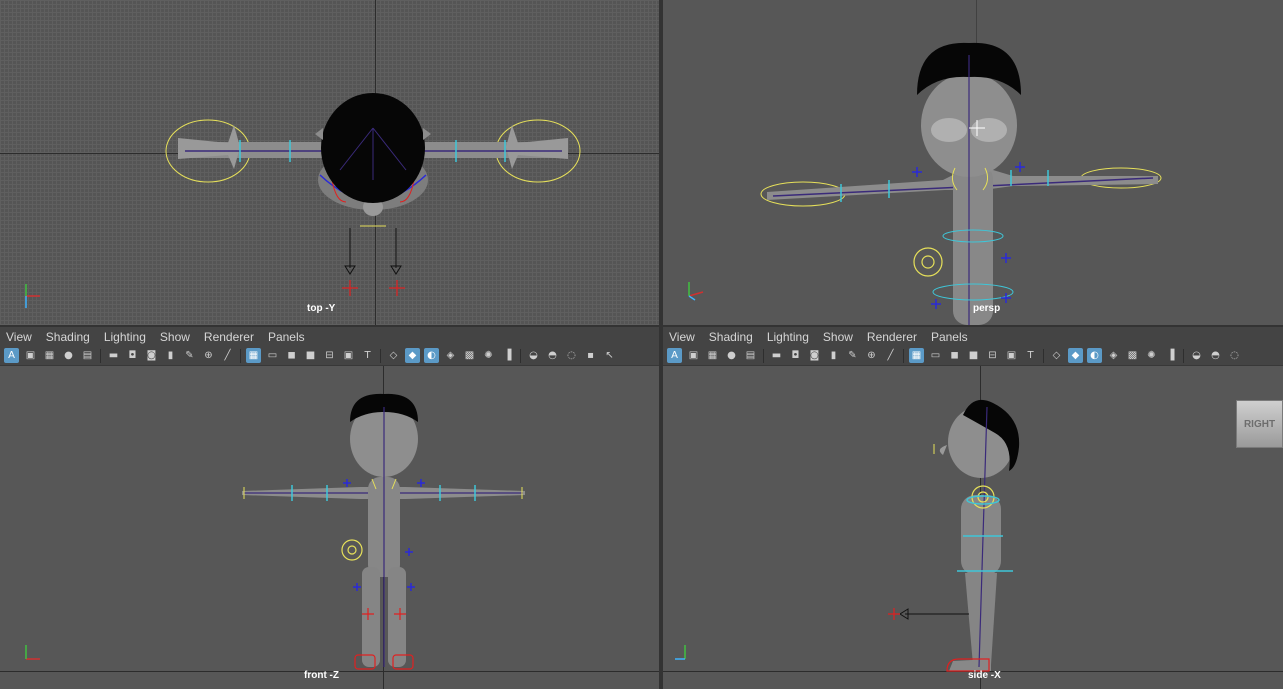 The height and width of the screenshot is (689, 1283). What do you see at coordinates (373, 288) in the screenshot?
I see `knee-targets` at bounding box center [373, 288].